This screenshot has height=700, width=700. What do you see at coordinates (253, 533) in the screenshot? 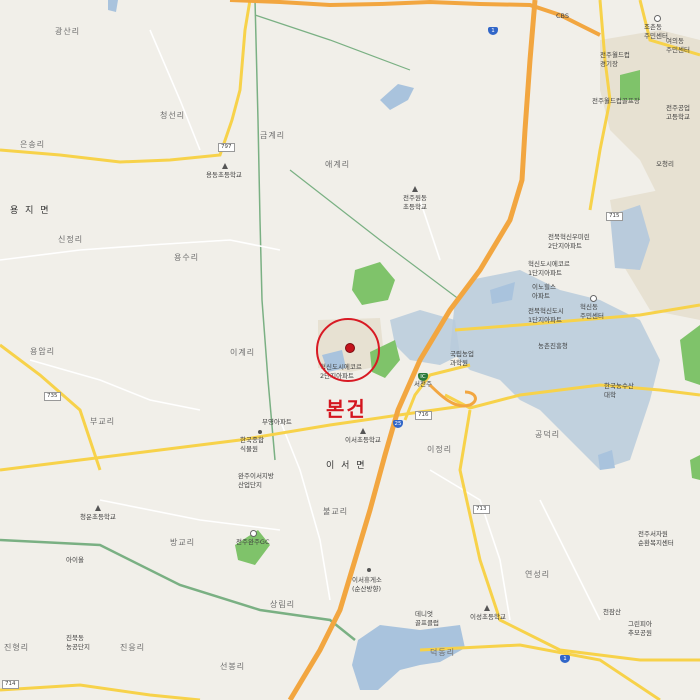
I see `golf-icon` at bounding box center [253, 533].